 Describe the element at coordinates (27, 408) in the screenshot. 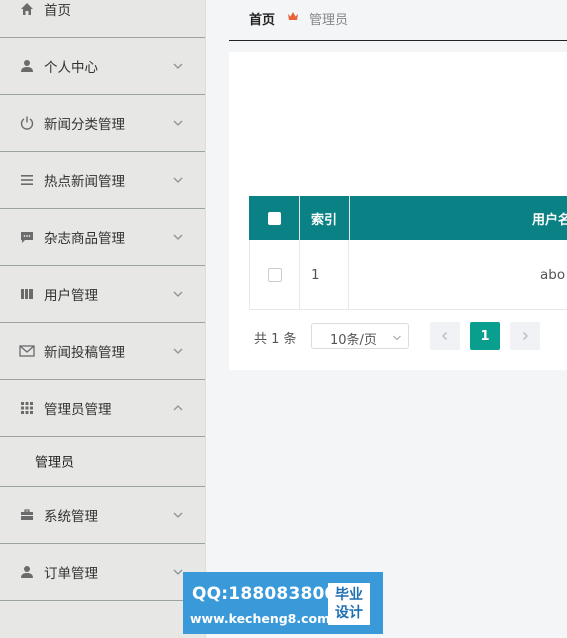

I see `grid-icon` at that location.